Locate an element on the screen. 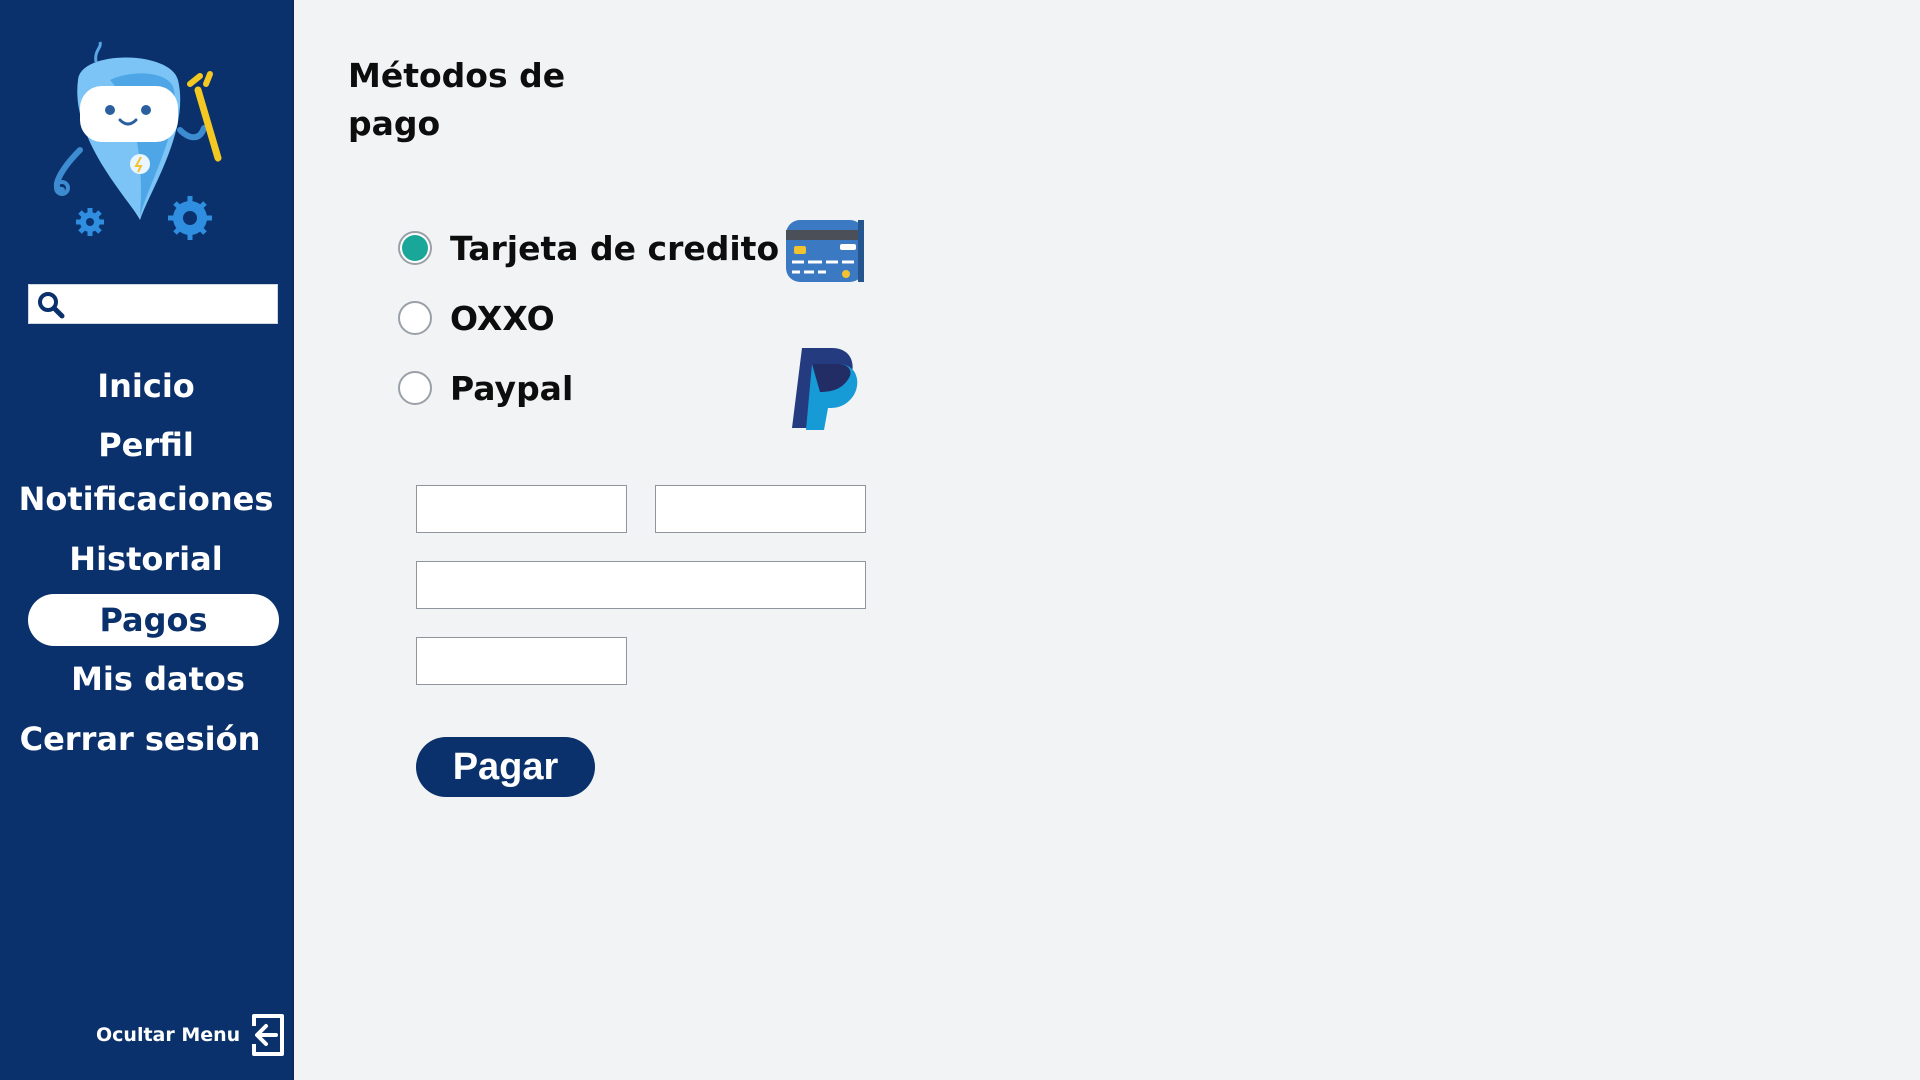 Image resolution: width=1920 pixels, height=1080 pixels. page-title: Métodos de pago is located at coordinates (457, 99).